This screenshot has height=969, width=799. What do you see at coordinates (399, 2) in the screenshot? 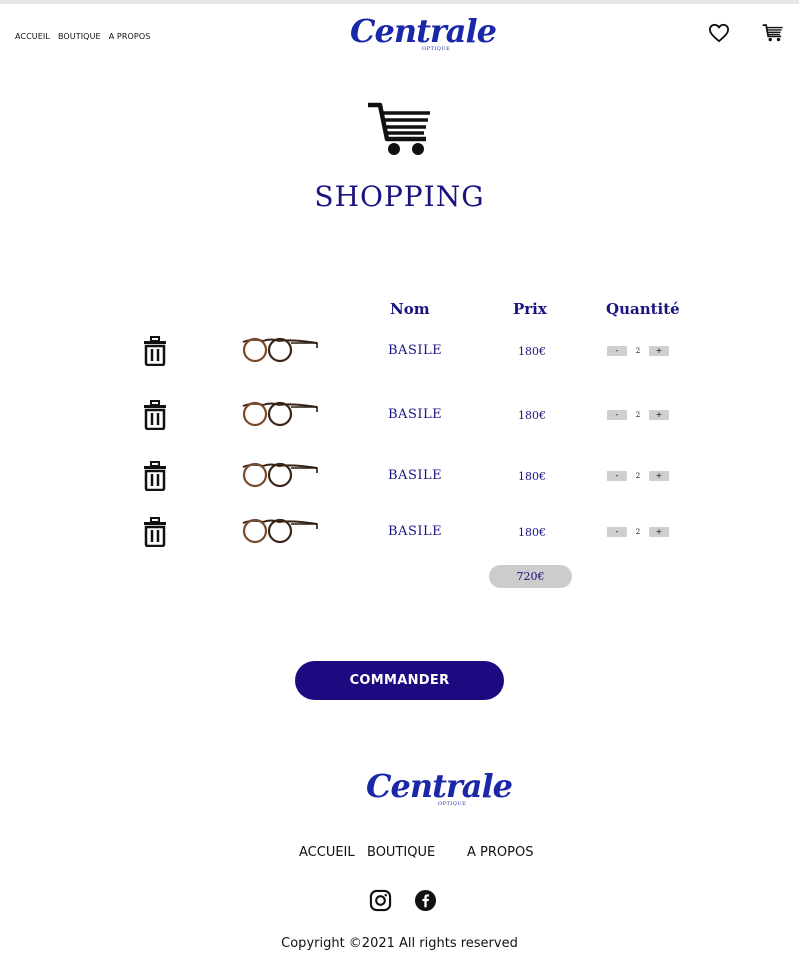
I see `browser-top-strip` at bounding box center [399, 2].